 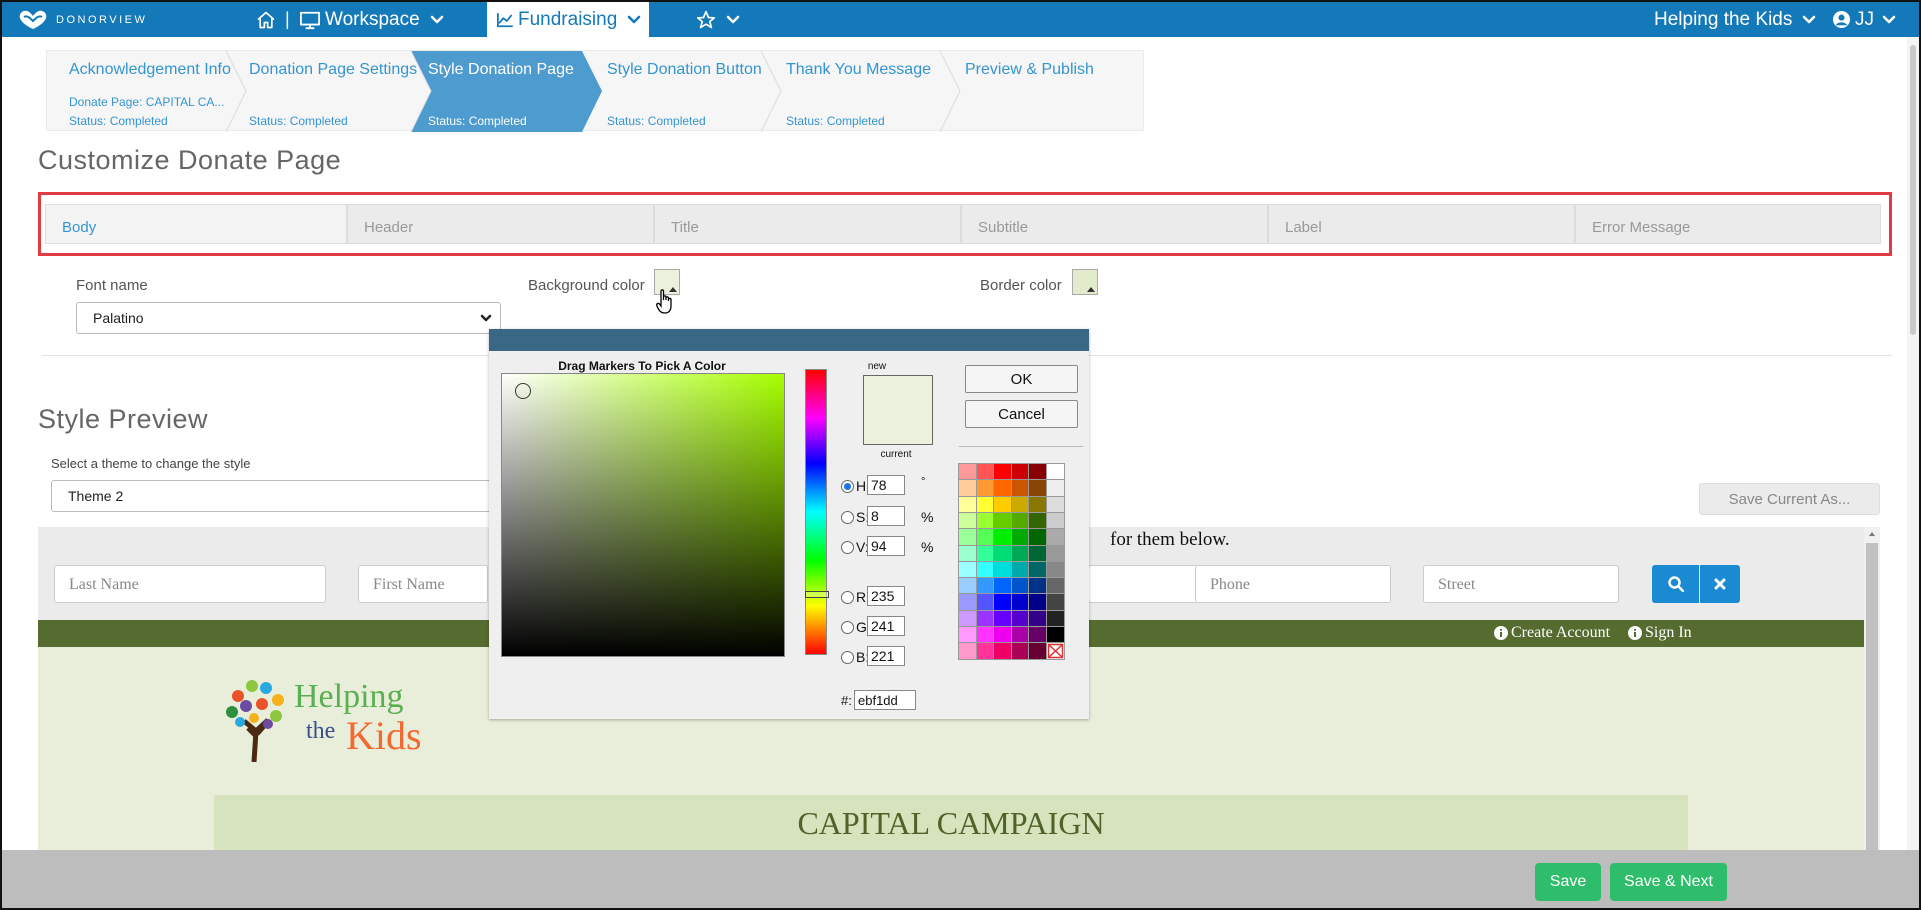 What do you see at coordinates (1660, 633) in the screenshot?
I see `sign-in-link: Sign In` at bounding box center [1660, 633].